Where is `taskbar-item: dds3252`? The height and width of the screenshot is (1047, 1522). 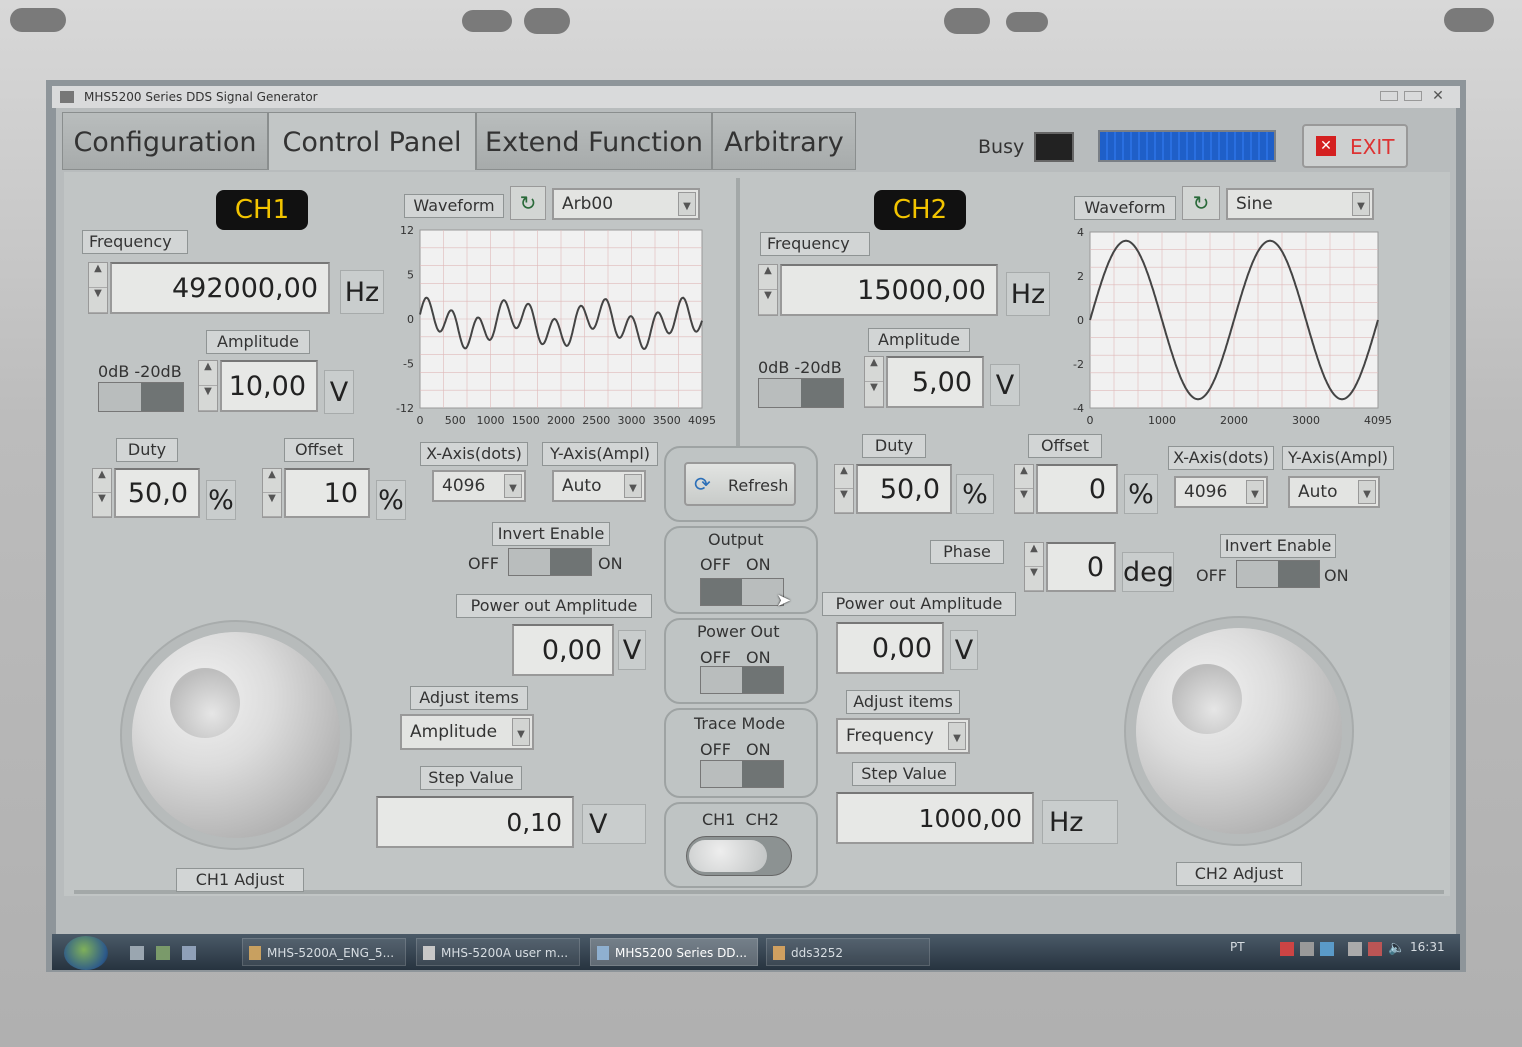 taskbar-item: dds3252 is located at coordinates (848, 952).